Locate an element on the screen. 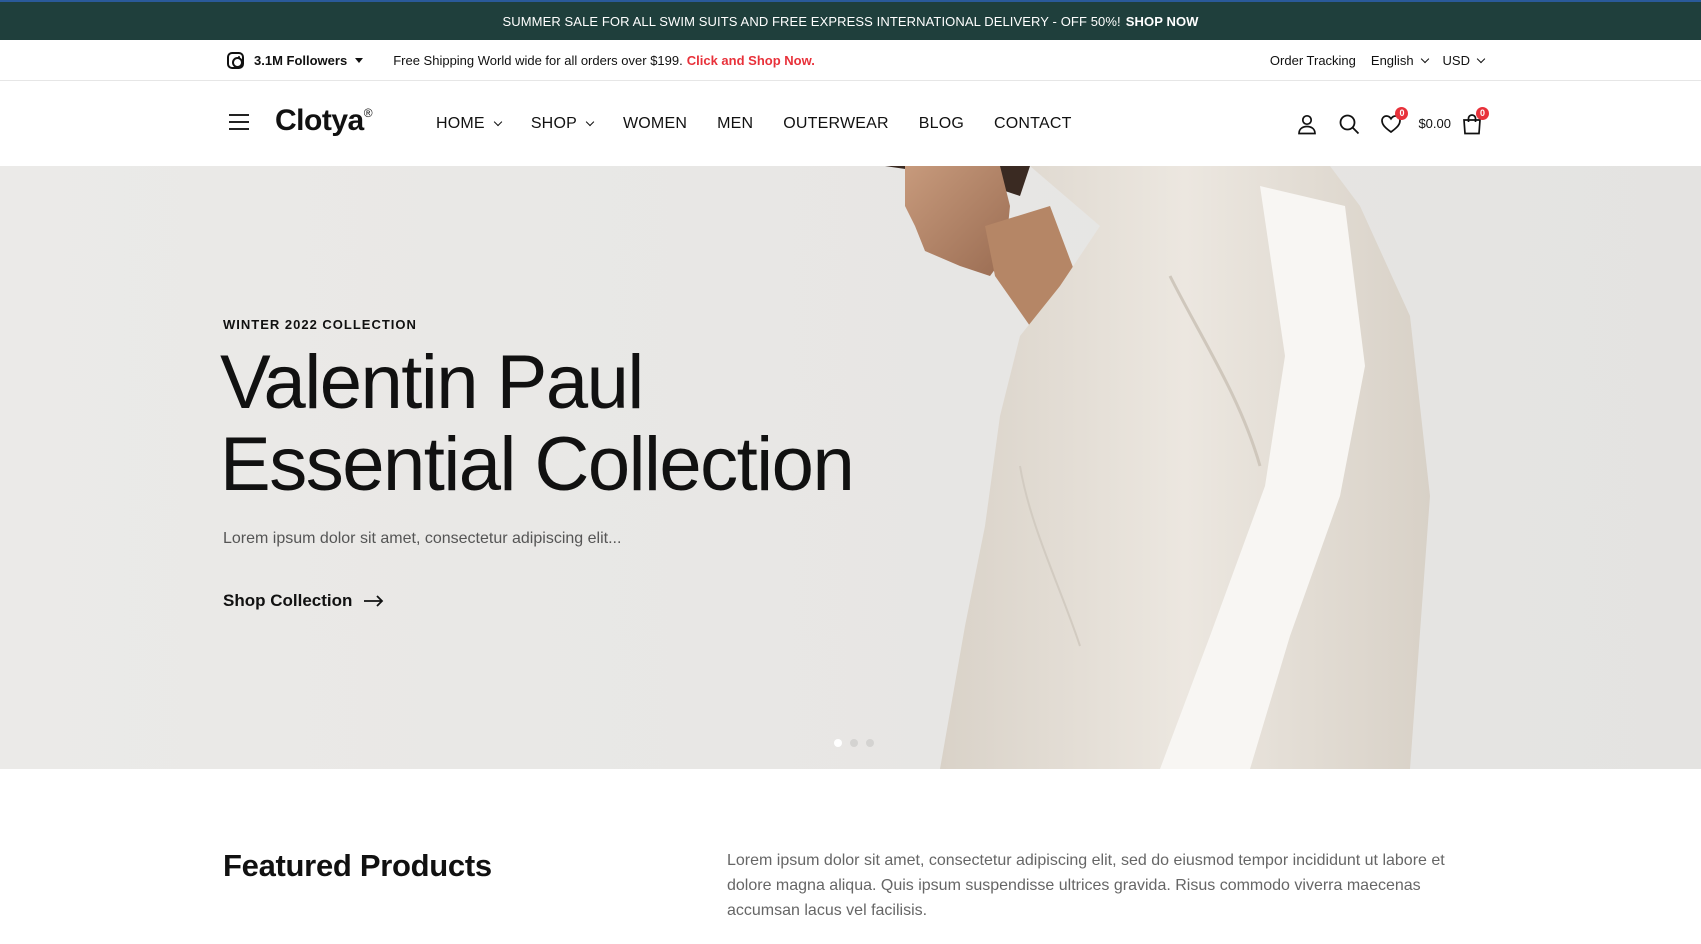 This screenshot has width=1701, height=944. slider-pagination is located at coordinates (858, 743).